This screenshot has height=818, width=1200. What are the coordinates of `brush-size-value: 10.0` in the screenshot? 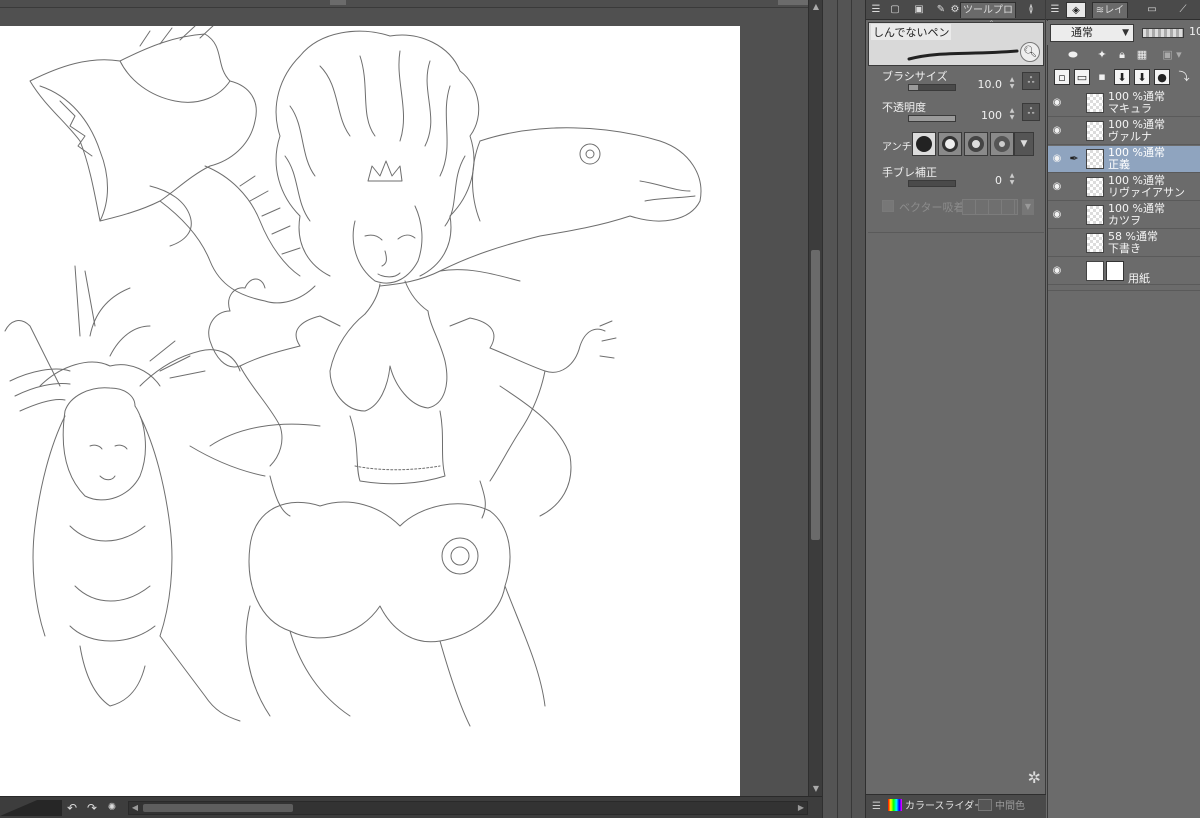 It's located at (982, 84).